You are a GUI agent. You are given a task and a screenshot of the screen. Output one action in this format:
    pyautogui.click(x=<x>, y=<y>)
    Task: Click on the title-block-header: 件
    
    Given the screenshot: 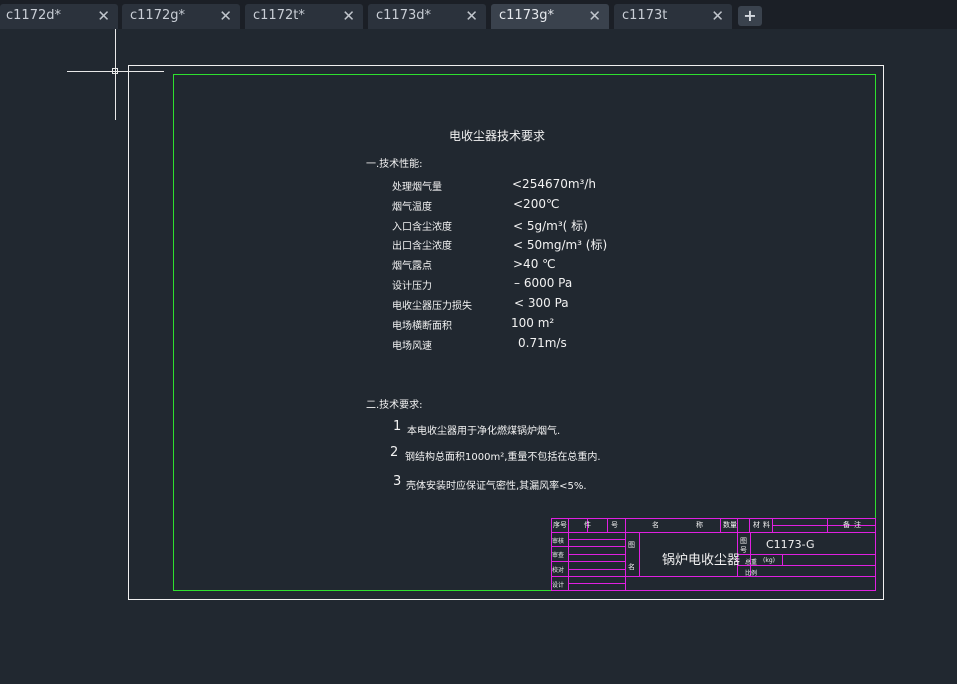 What is the action you would take?
    pyautogui.click(x=587, y=525)
    